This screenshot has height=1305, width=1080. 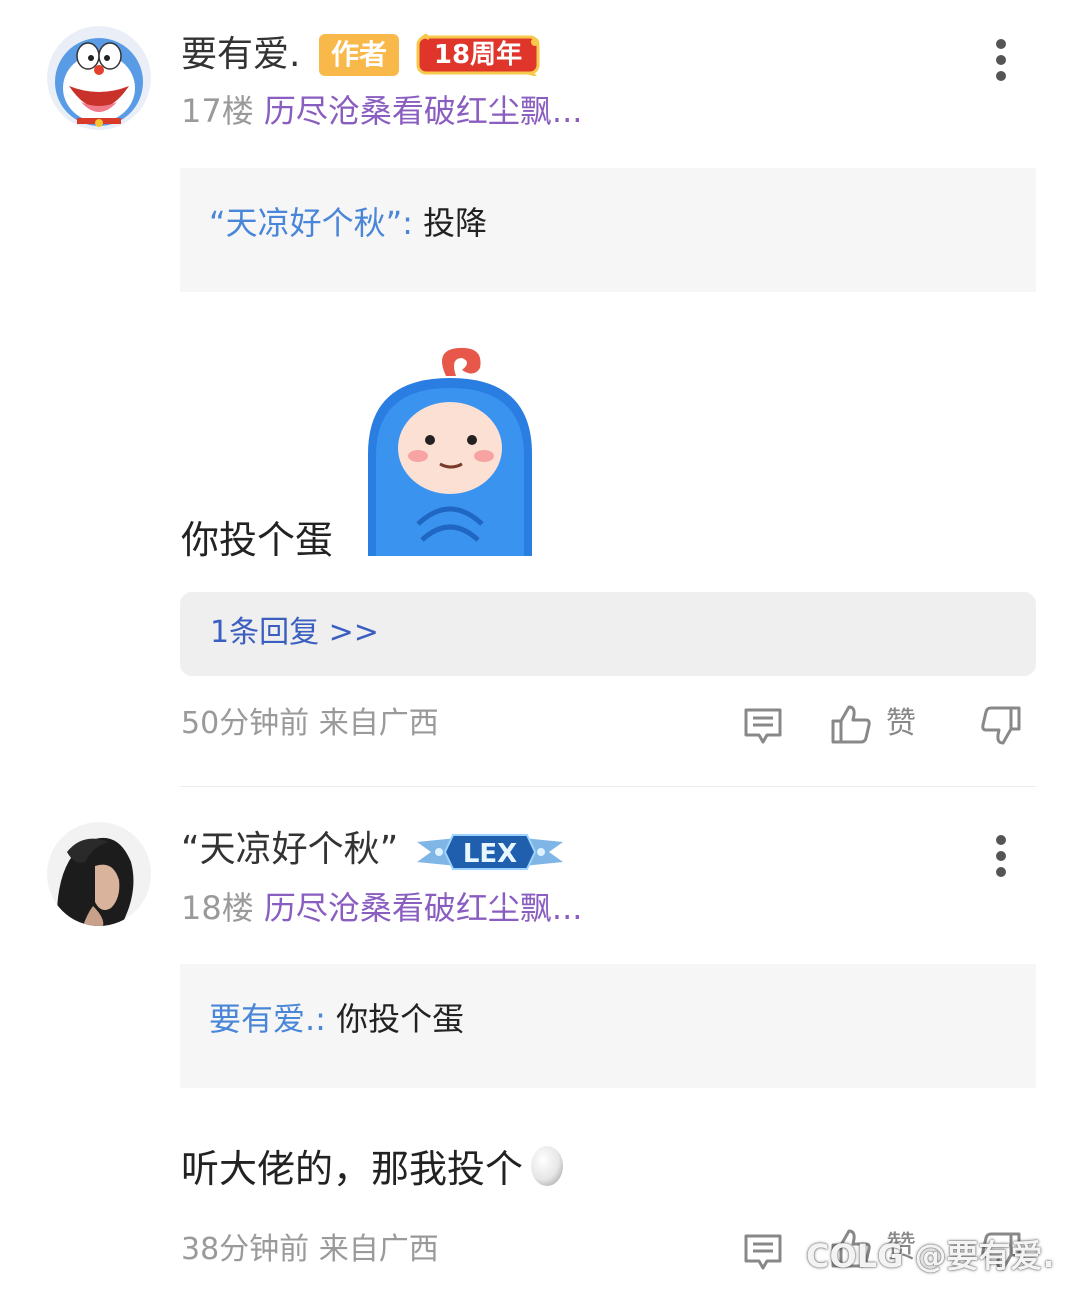 What do you see at coordinates (217, 908) in the screenshot?
I see `floor-number: 18楼` at bounding box center [217, 908].